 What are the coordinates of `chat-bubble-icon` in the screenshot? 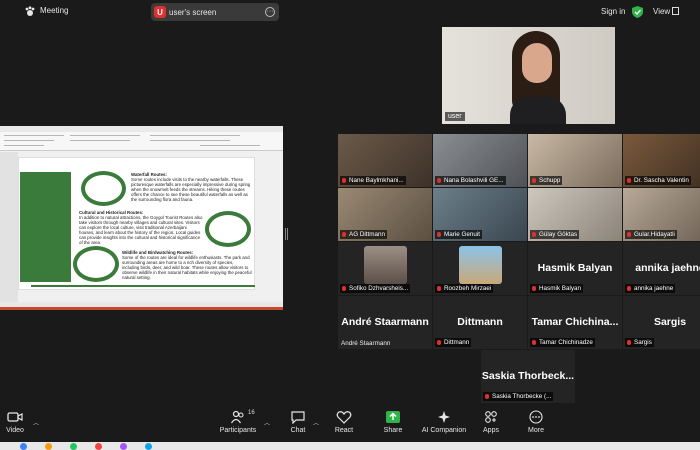 It's located at (298, 417).